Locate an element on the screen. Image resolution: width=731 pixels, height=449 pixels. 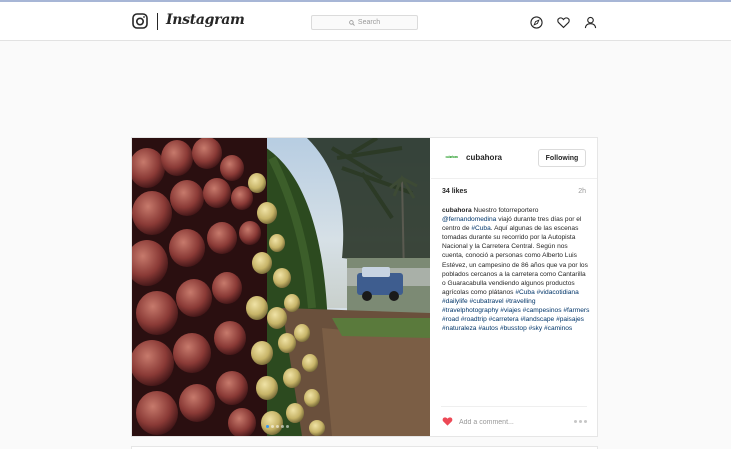
caption-author: cubahora is located at coordinates (457, 210).